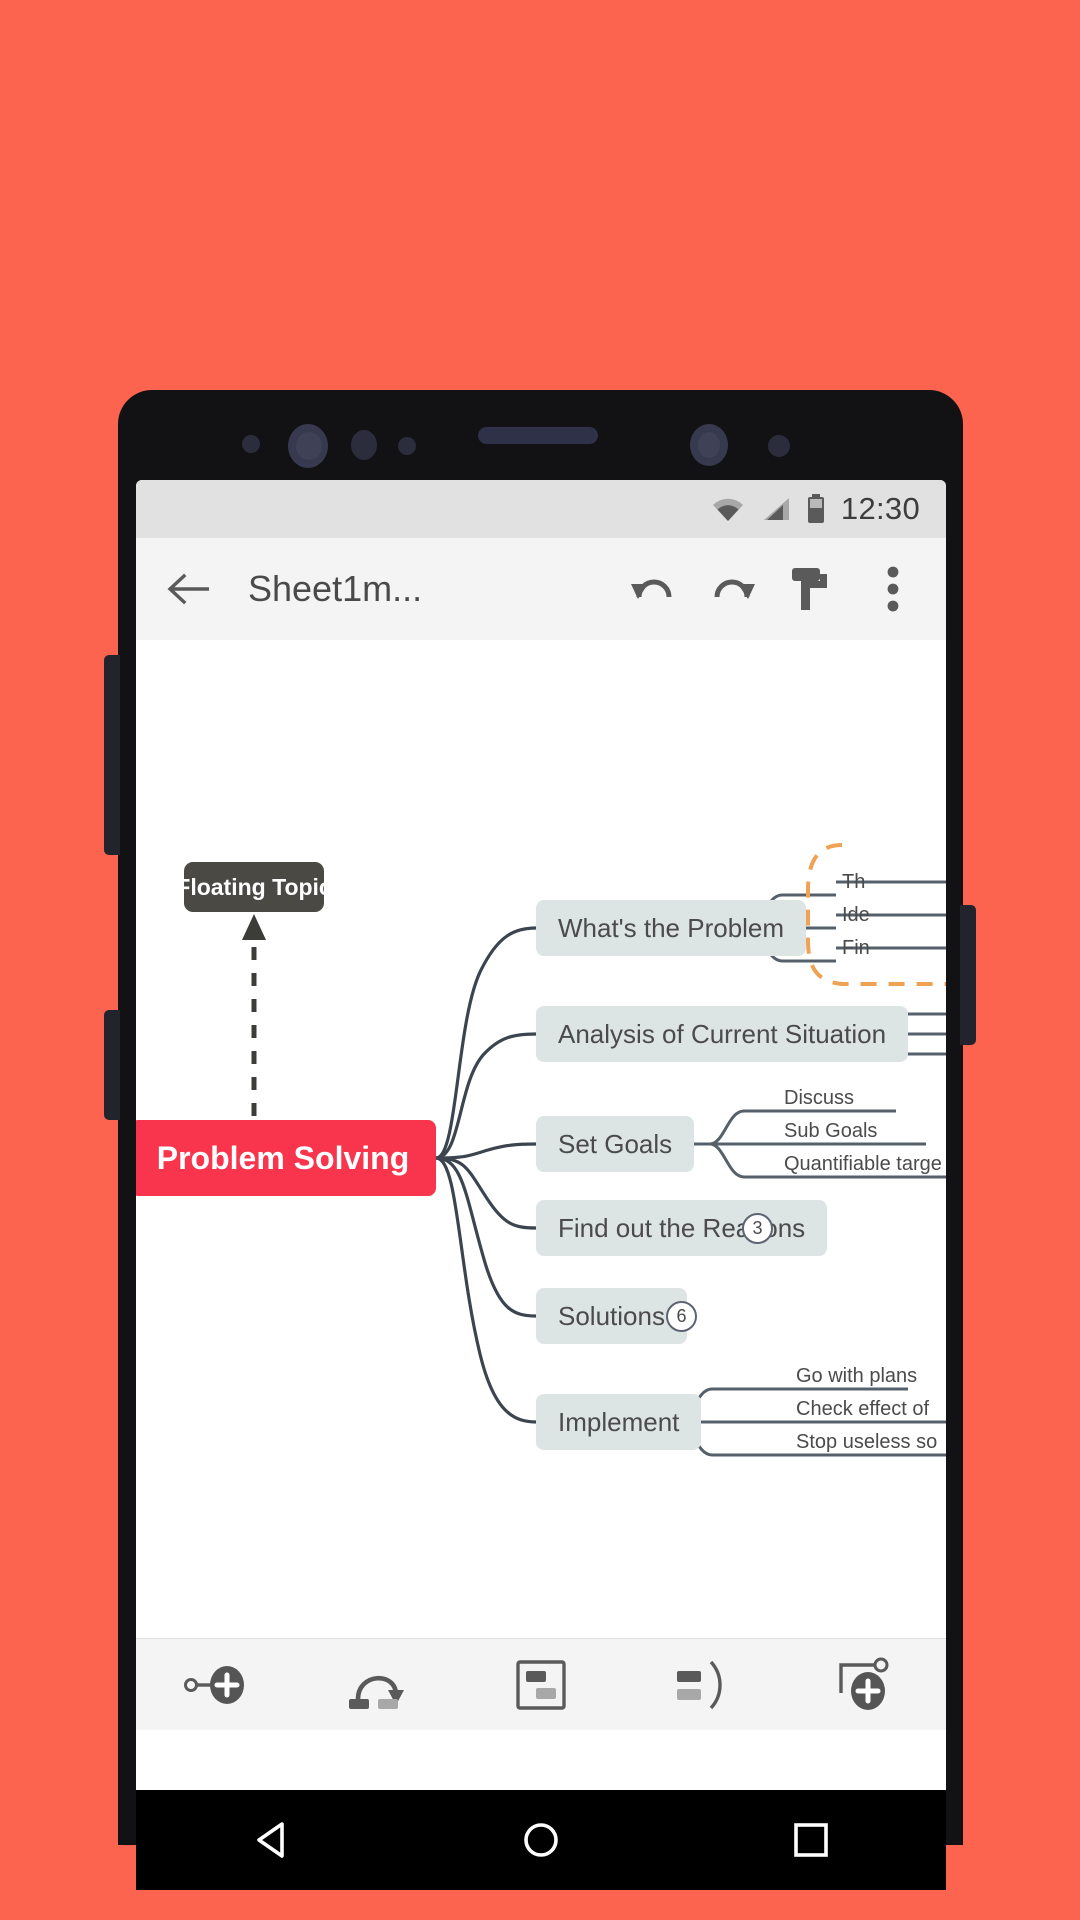 This screenshot has width=1080, height=1920. I want to click on undo-icon, so click(653, 589).